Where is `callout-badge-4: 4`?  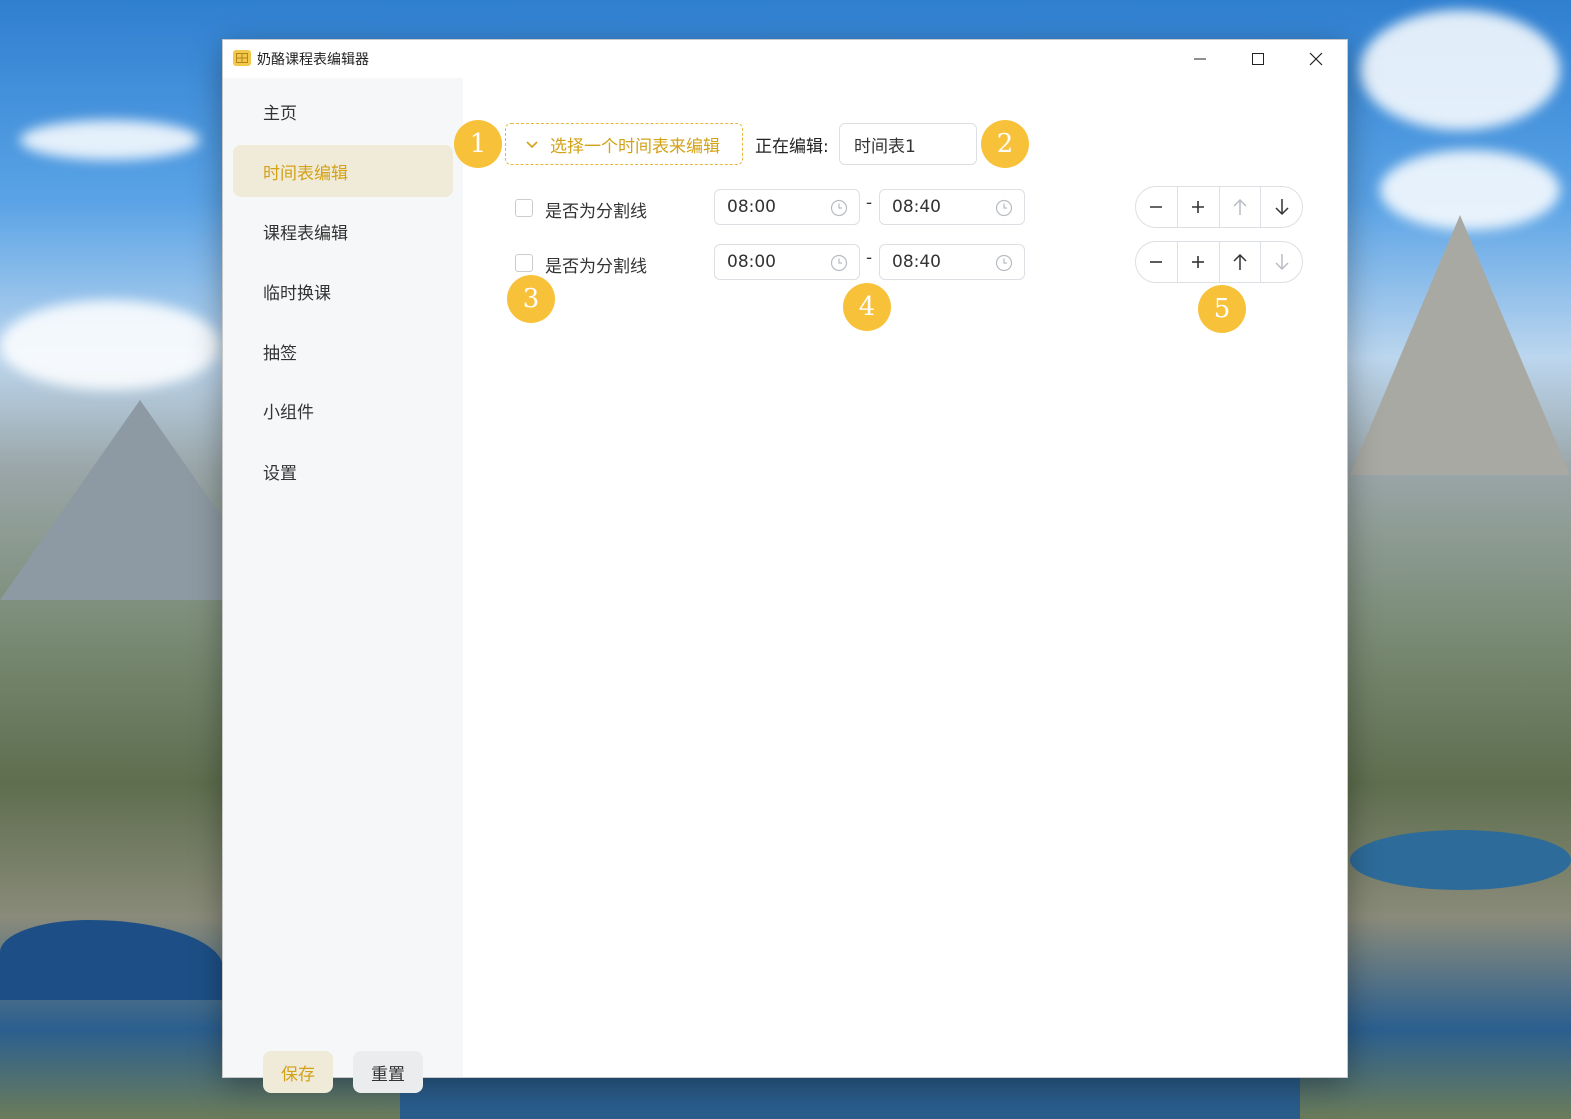 callout-badge-4: 4 is located at coordinates (867, 307).